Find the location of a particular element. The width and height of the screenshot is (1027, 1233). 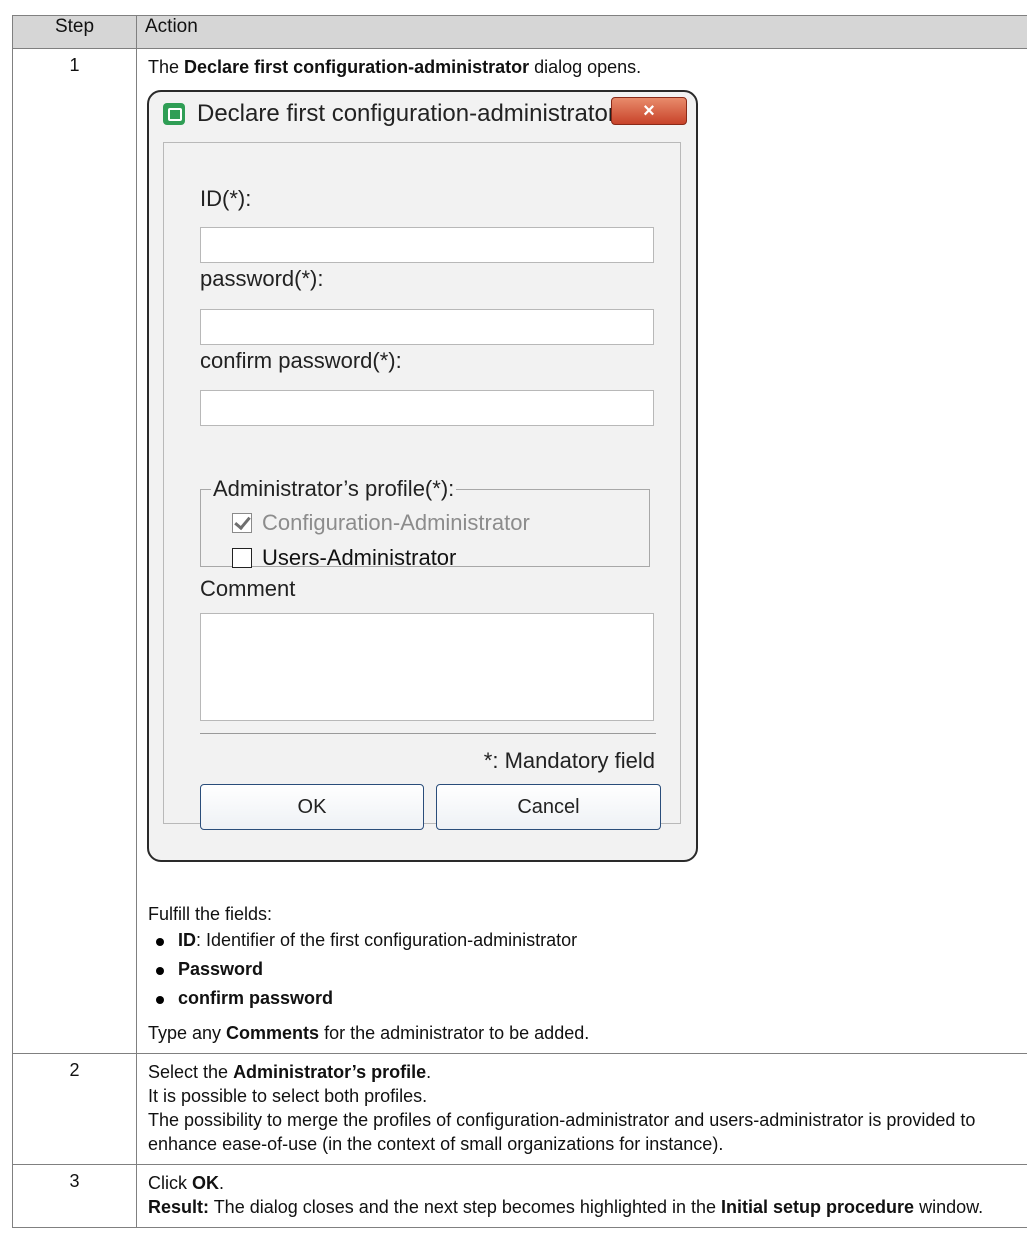

step-number: 1 is located at coordinates (74, 551).